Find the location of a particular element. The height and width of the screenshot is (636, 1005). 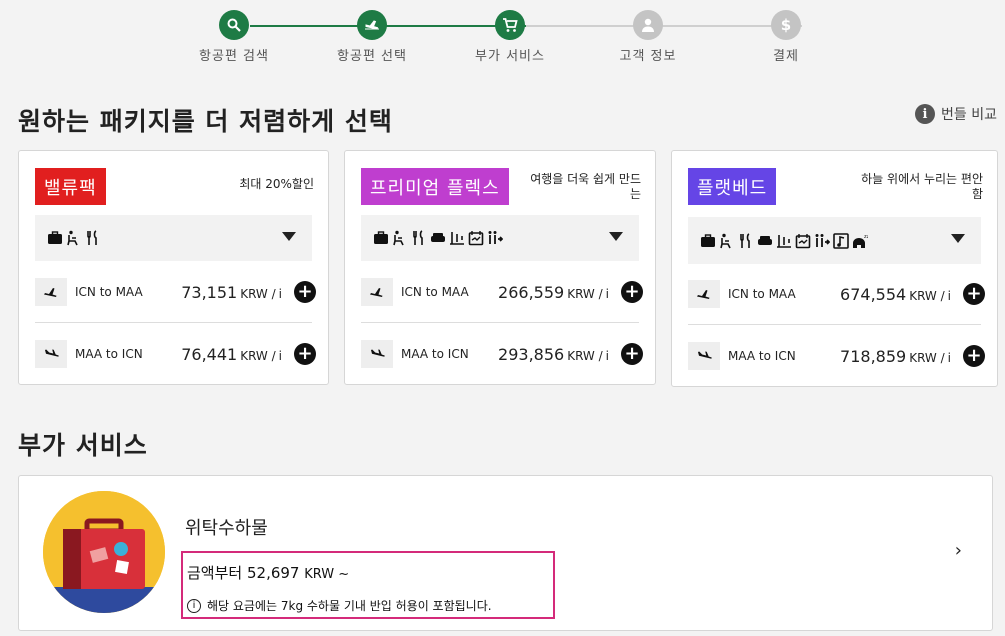

step-flight-select: 항공편 선택 is located at coordinates (372, 37).